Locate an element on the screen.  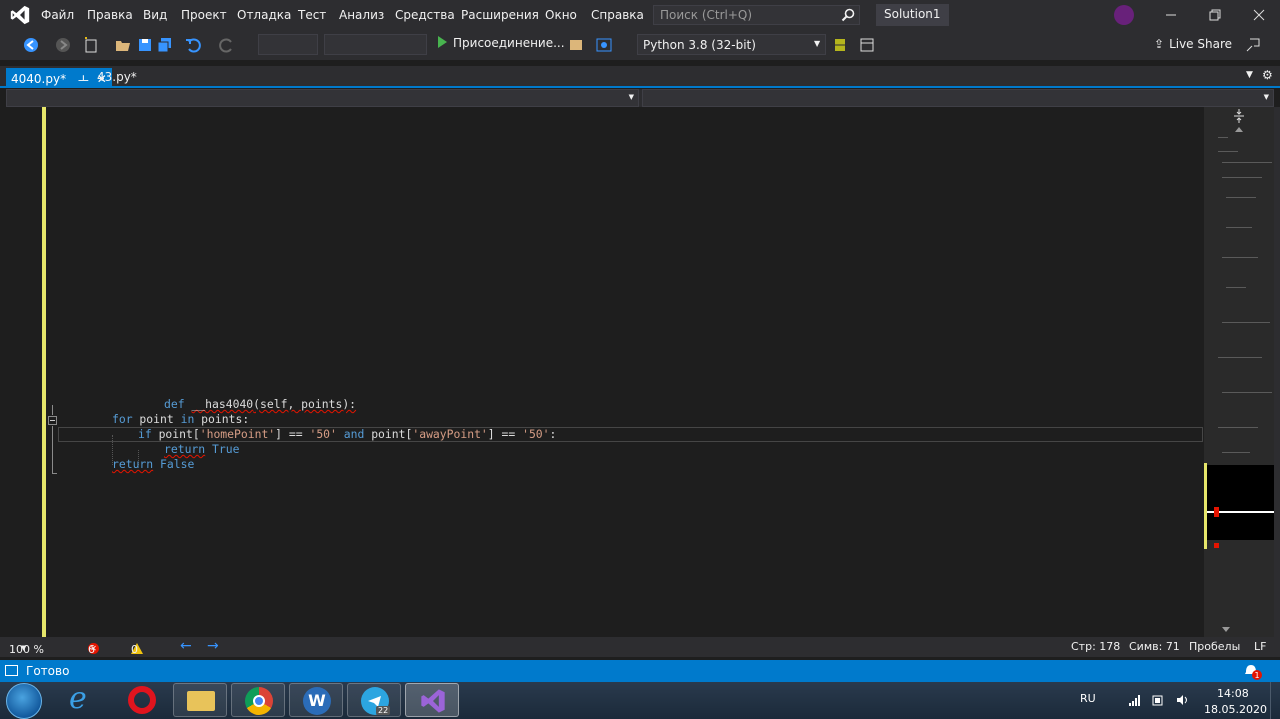
screenshot-icon is located at coordinates (604, 45).